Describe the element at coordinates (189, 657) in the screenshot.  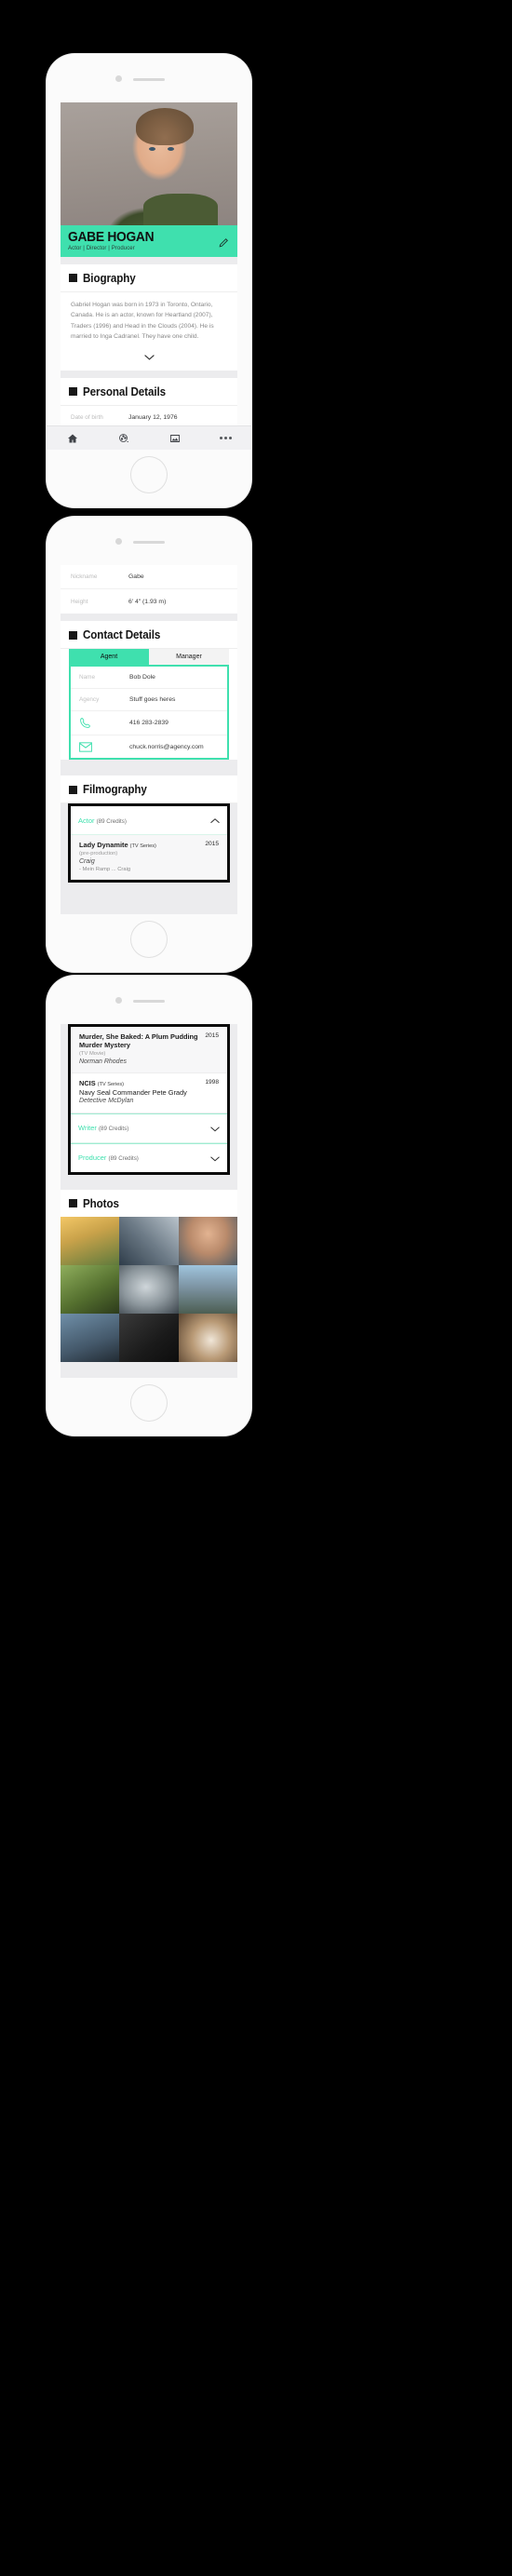
I see `tab-manager: Manager` at that location.